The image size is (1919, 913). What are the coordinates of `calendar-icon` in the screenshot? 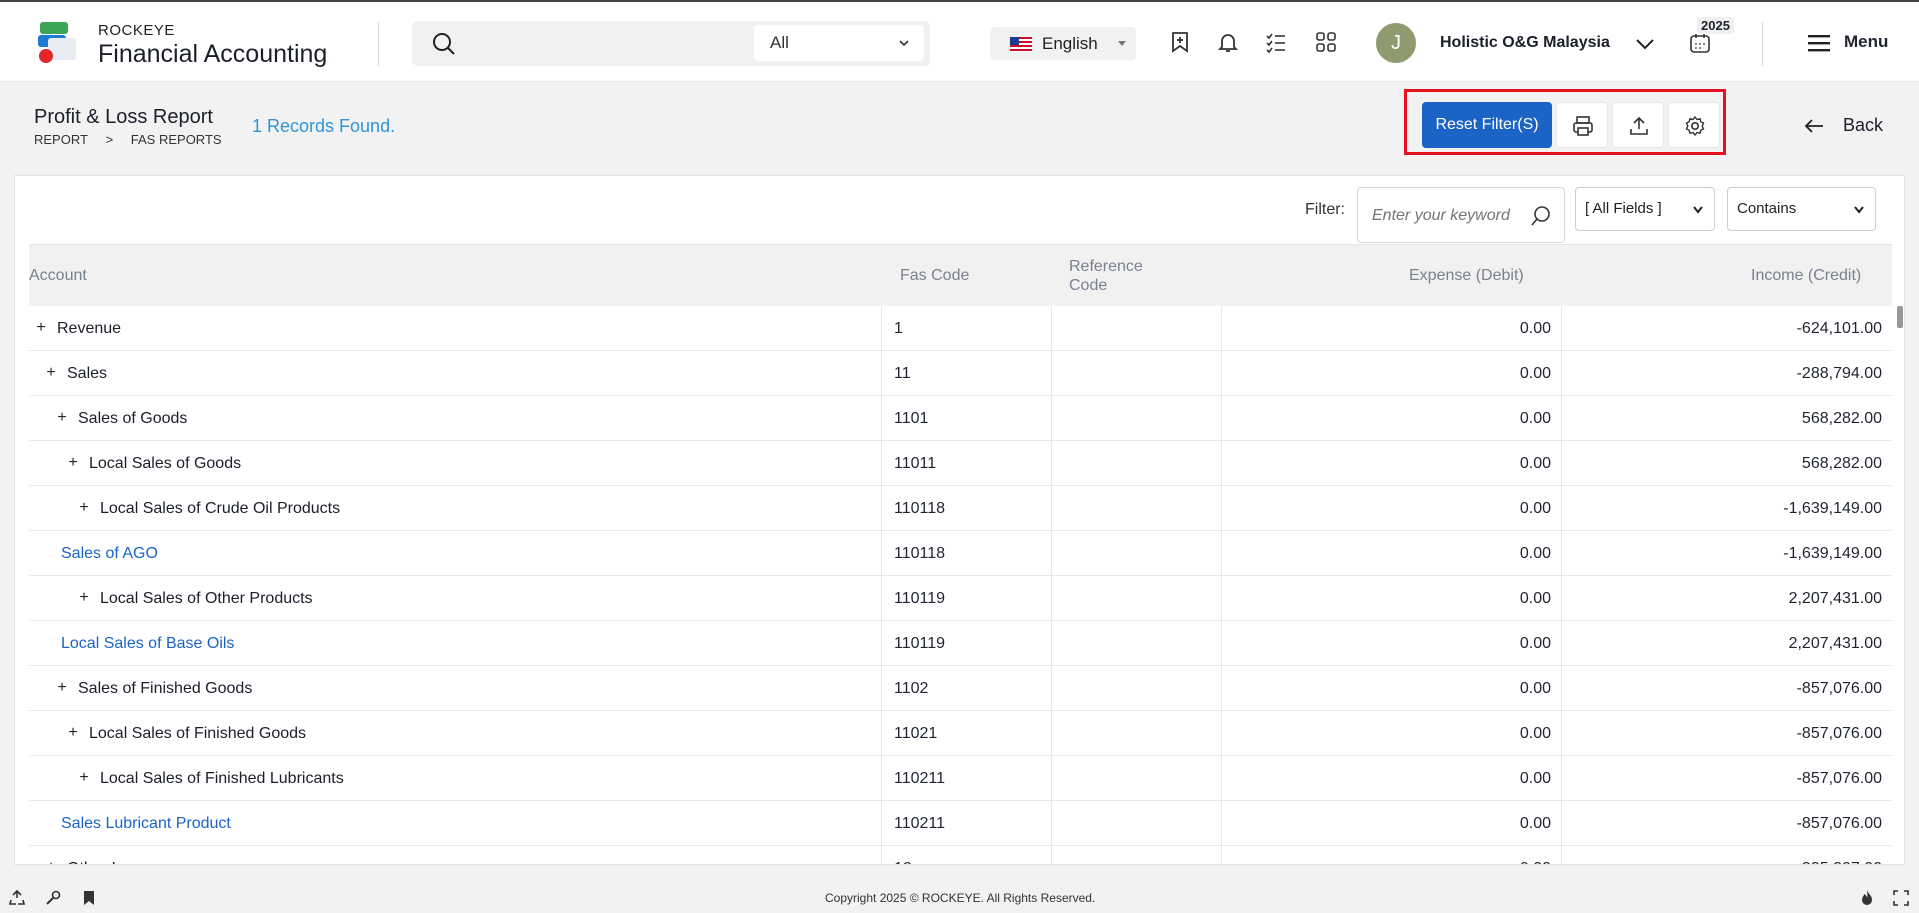 It's located at (1700, 43).